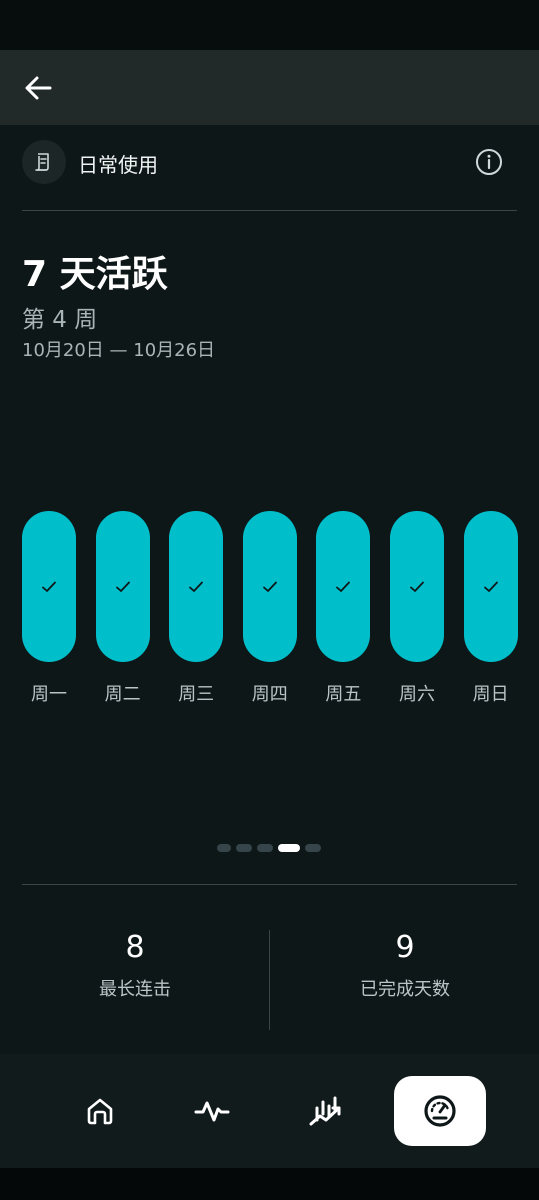 The height and width of the screenshot is (1200, 539). I want to click on stats-divider, so click(269, 980).